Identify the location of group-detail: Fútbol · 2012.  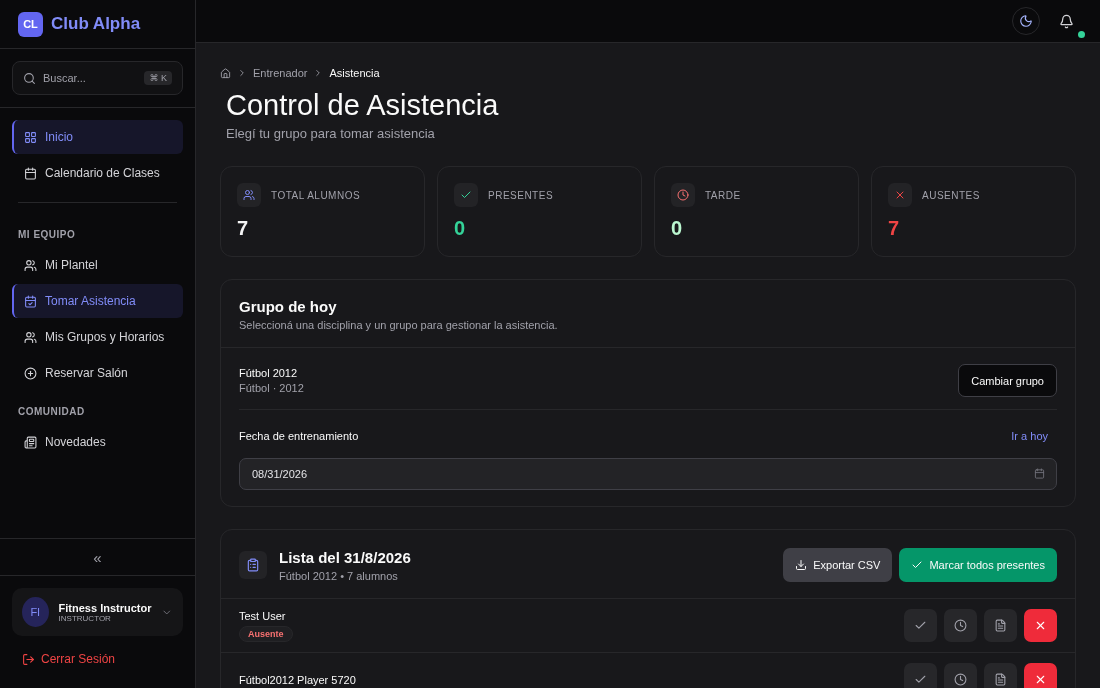
(271, 388).